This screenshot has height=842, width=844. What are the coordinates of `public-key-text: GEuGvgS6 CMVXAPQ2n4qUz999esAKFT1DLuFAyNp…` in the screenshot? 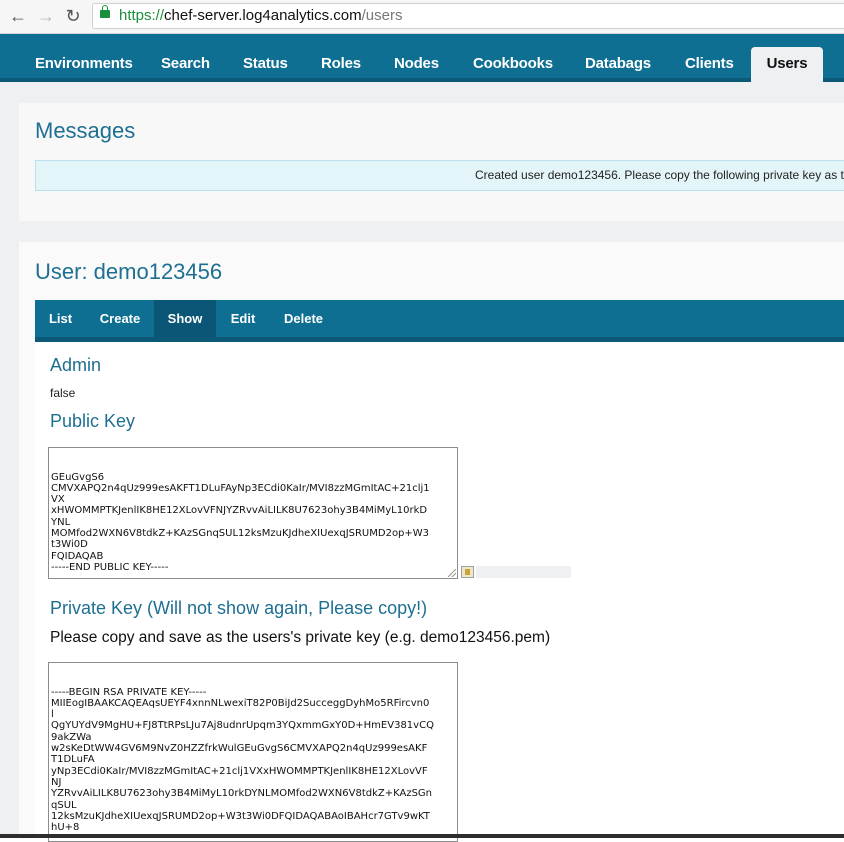 It's located at (240, 522).